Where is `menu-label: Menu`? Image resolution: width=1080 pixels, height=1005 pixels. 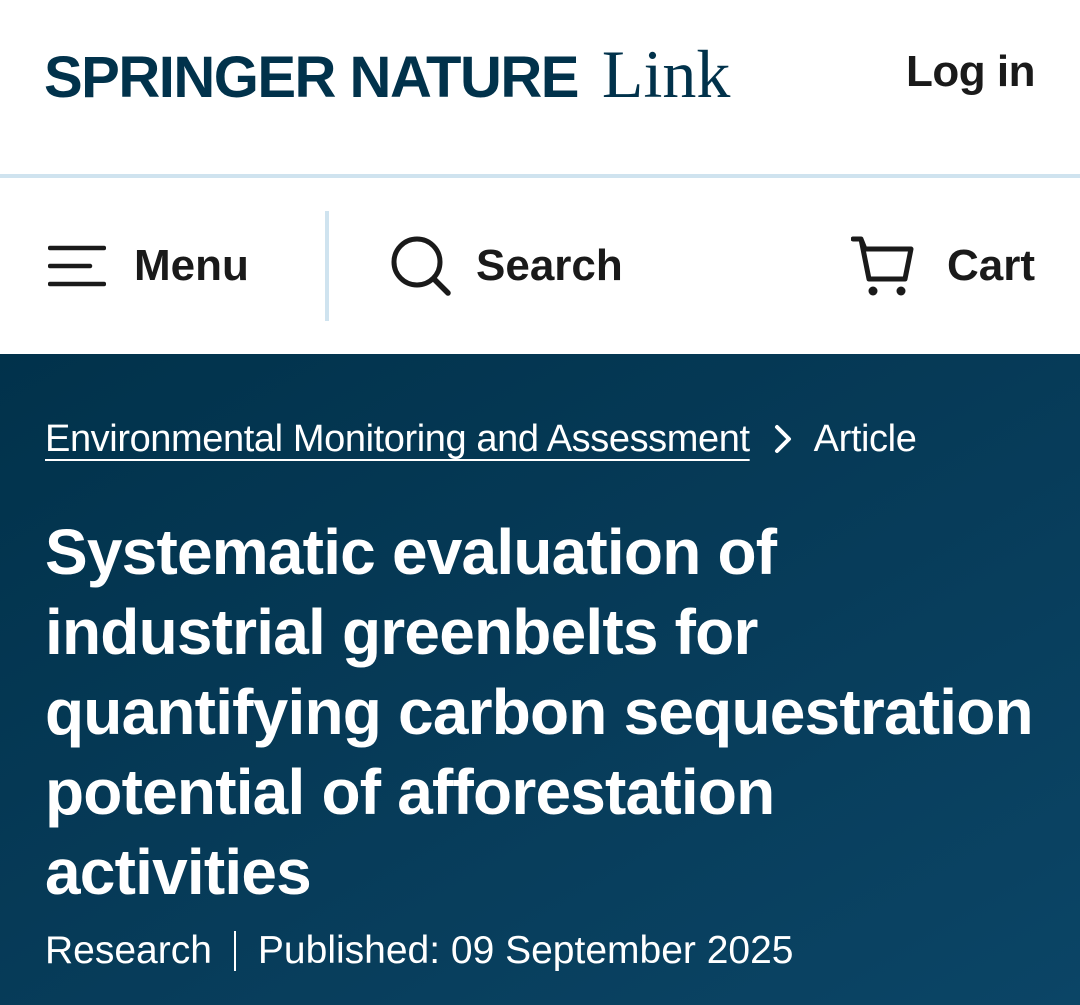
menu-label: Menu is located at coordinates (191, 265).